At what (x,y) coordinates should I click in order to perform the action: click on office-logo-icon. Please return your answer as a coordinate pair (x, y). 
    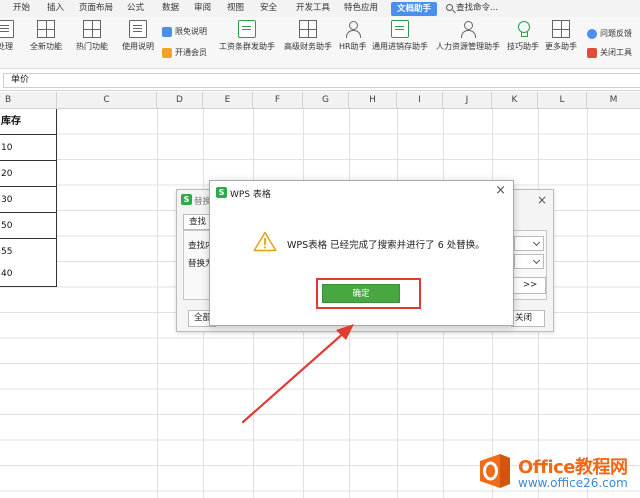
    Looking at the image, I should click on (495, 471).